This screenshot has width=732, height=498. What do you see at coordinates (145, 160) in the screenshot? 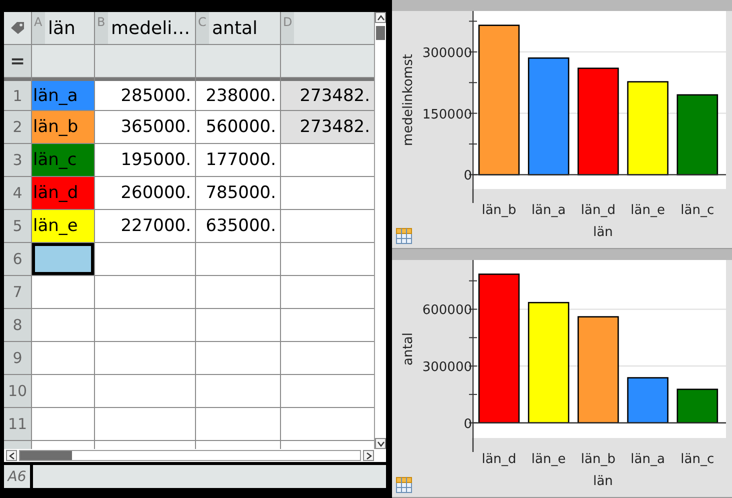
I see `table-cell: 195000.` at bounding box center [145, 160].